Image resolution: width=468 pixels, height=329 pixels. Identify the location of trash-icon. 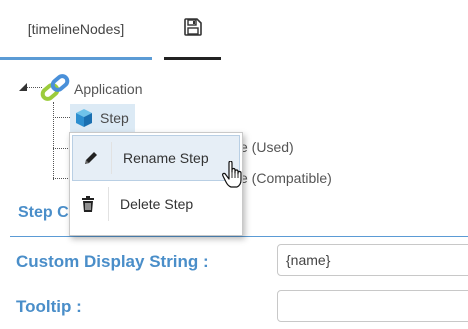
(88, 204).